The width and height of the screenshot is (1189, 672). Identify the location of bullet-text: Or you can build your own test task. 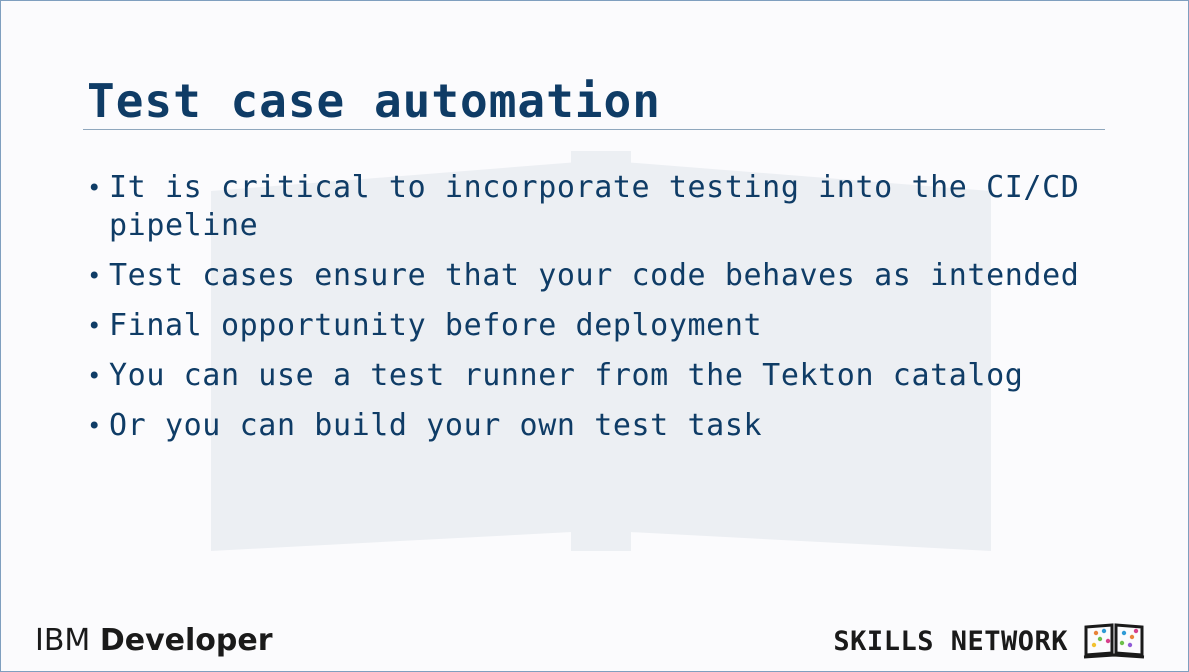
(436, 425).